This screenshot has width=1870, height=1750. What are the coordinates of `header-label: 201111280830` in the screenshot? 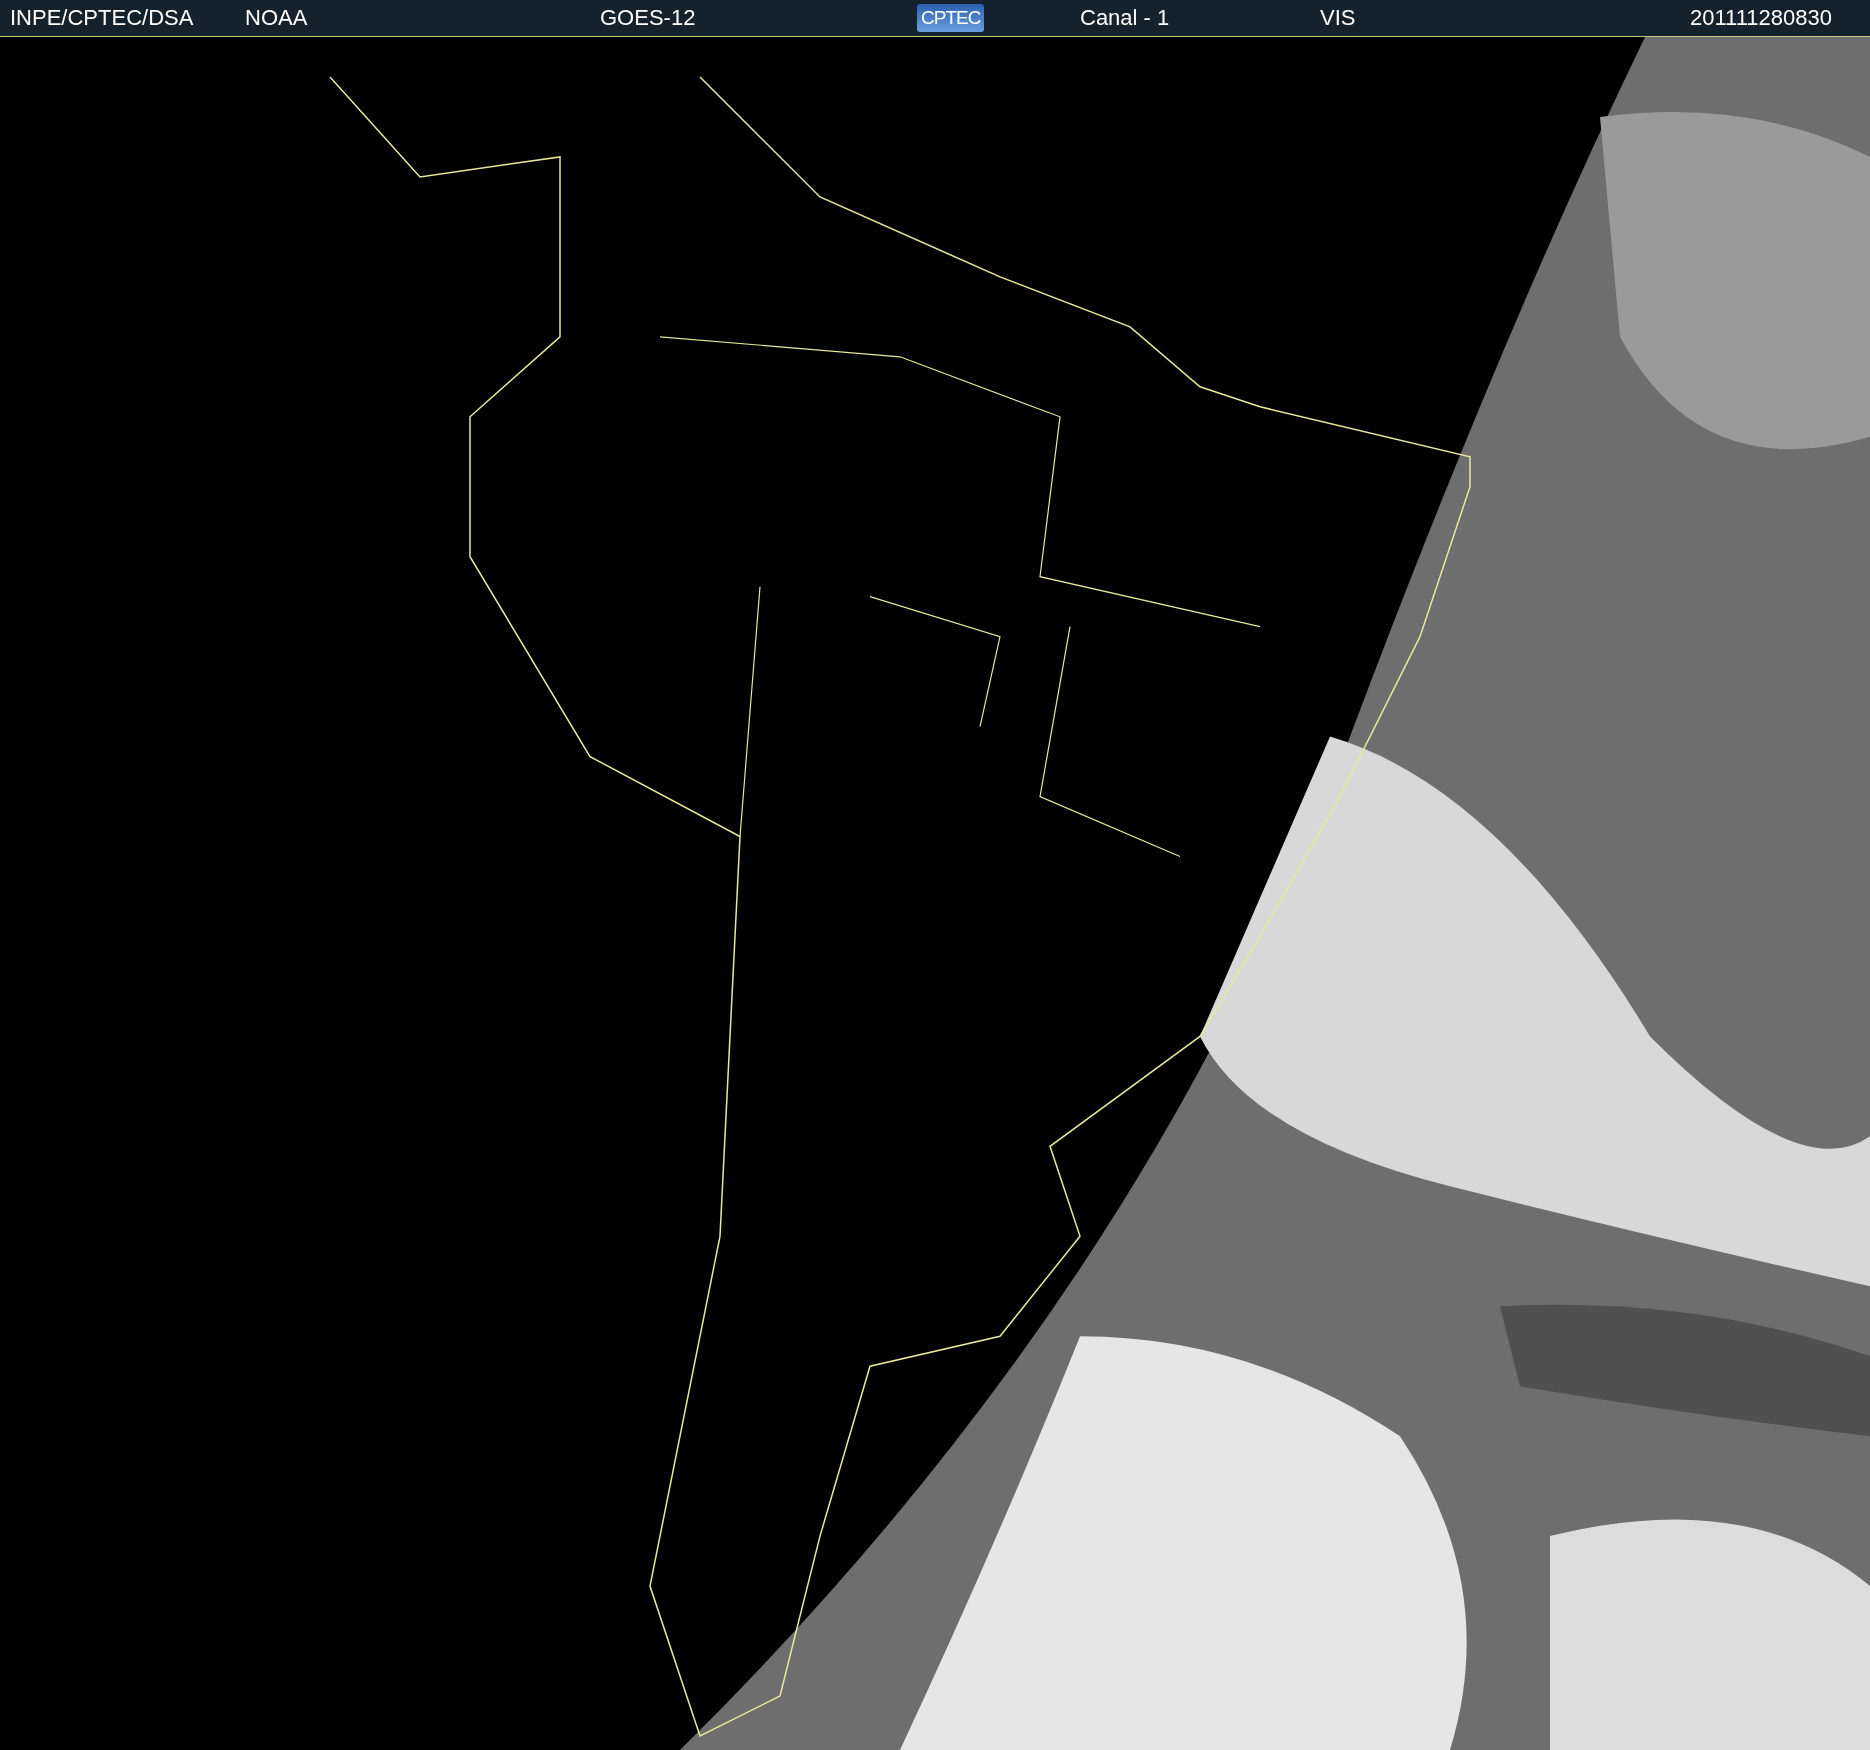 It's located at (1761, 18).